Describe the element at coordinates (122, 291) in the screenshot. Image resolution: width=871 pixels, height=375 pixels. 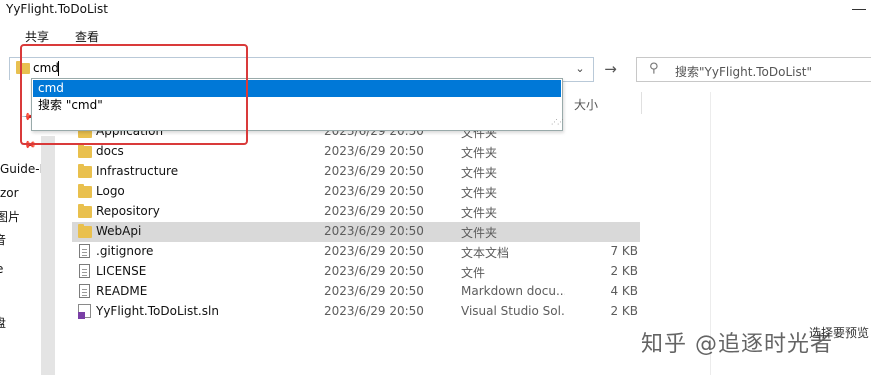
I see `file-name: README` at that location.